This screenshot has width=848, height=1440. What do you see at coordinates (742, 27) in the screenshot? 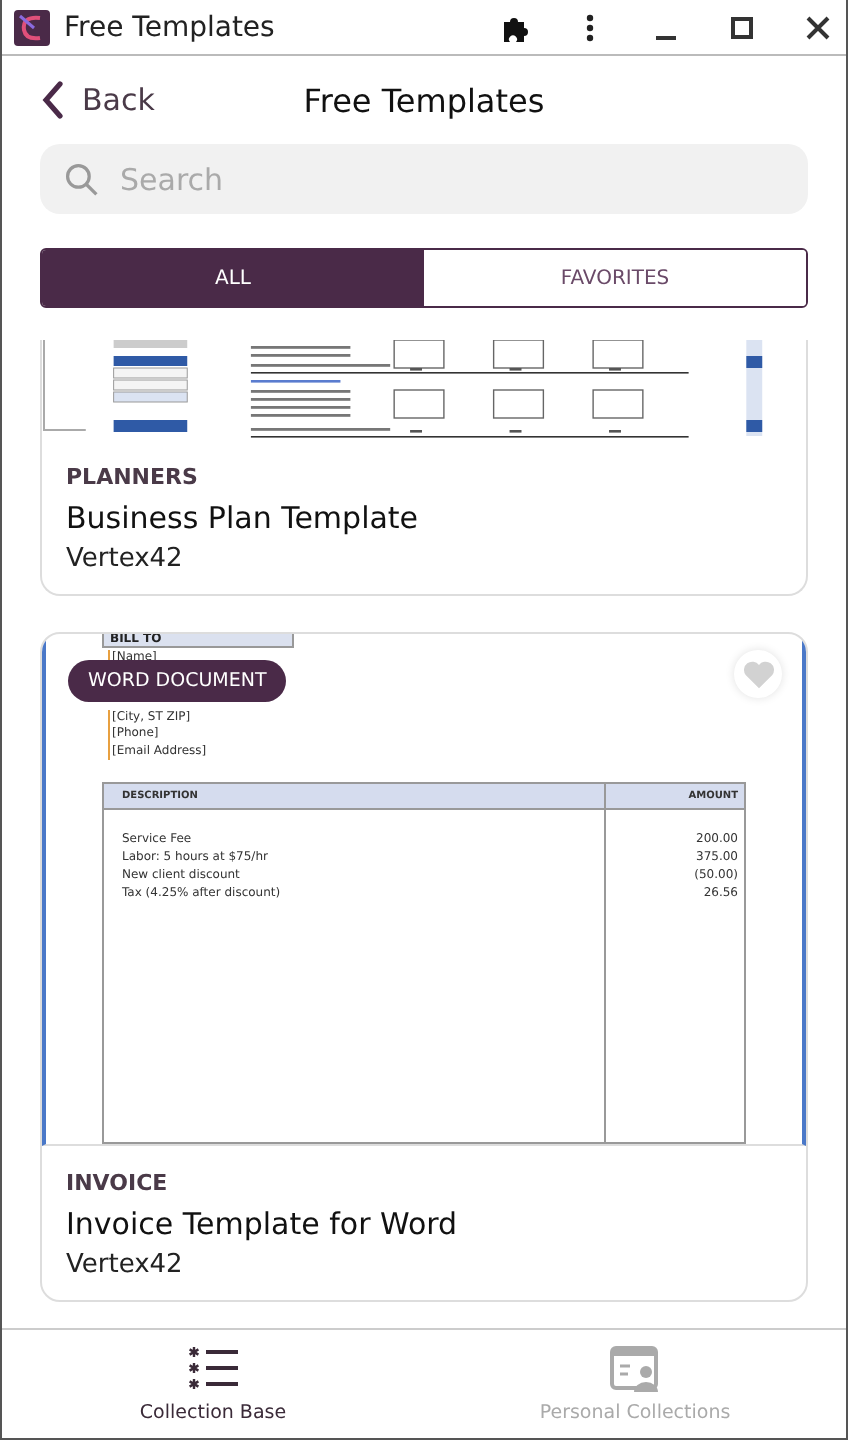
I see `maximize-icon` at bounding box center [742, 27].